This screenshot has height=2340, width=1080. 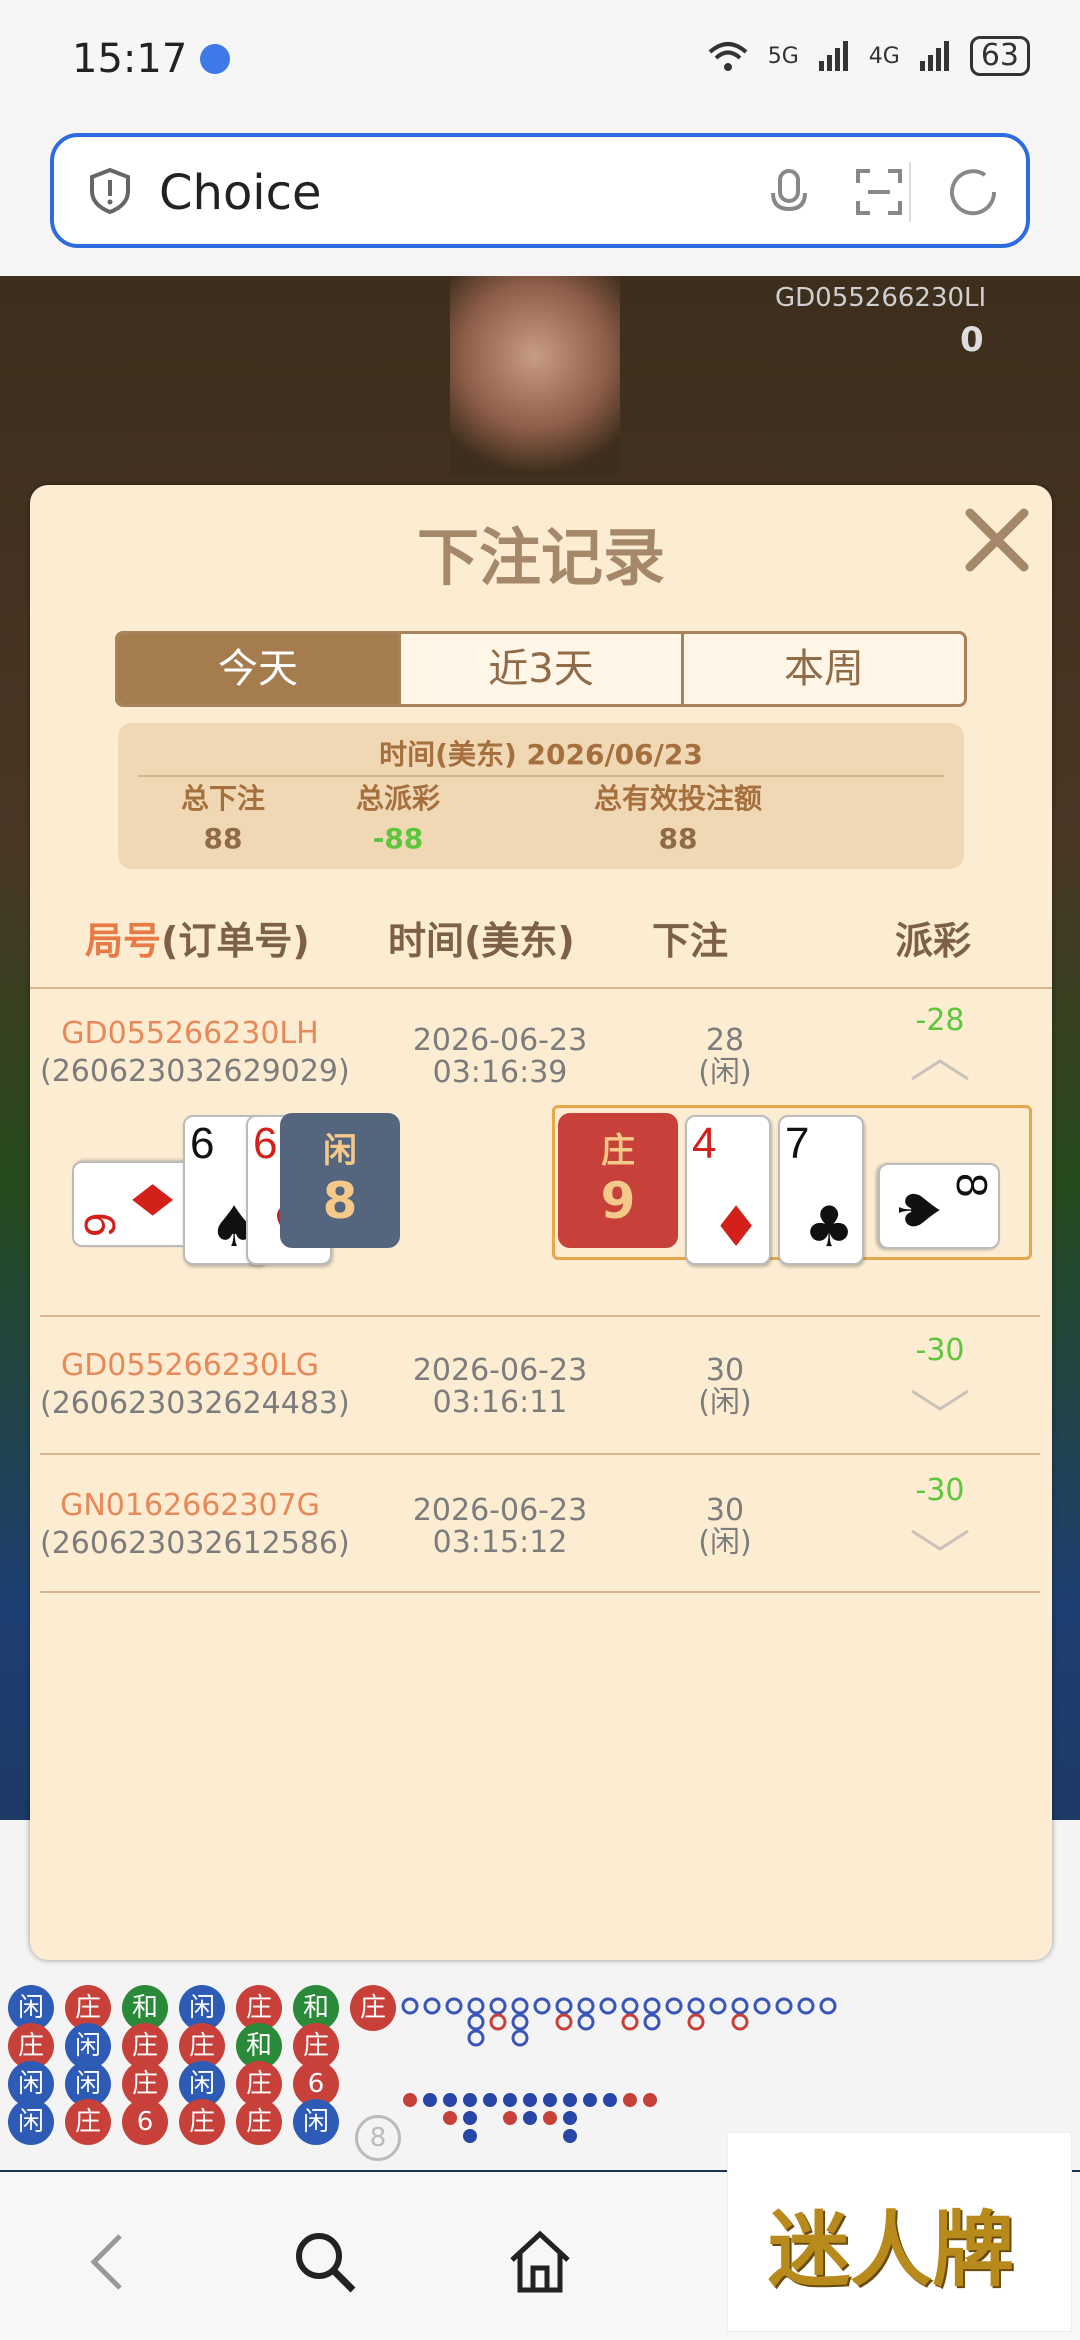 What do you see at coordinates (829, 1227) in the screenshot?
I see `card-suit: ♣` at bounding box center [829, 1227].